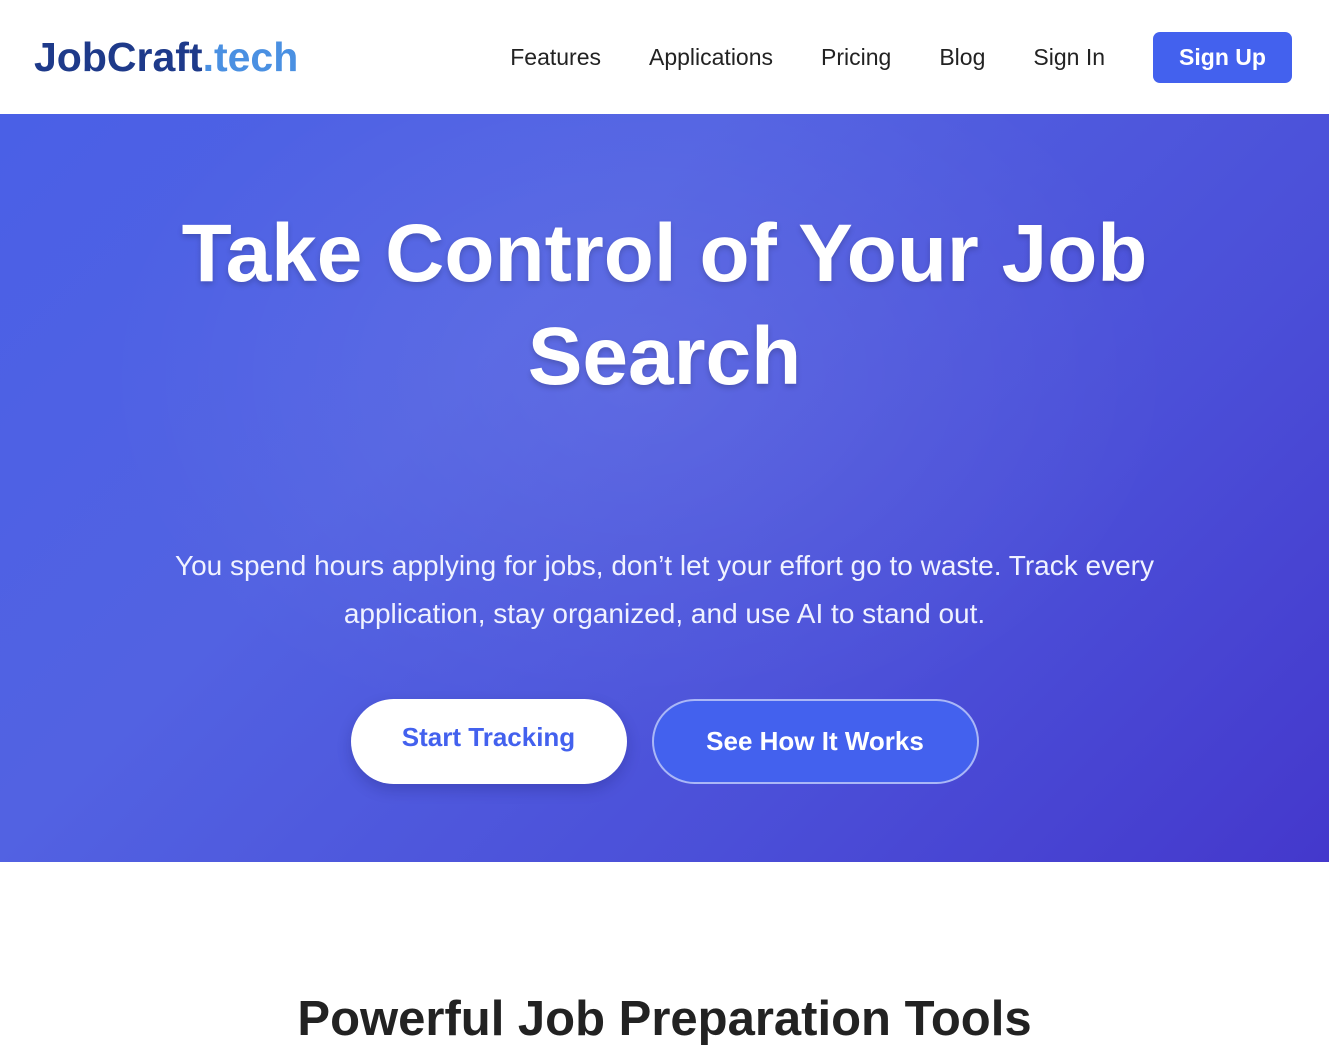  Describe the element at coordinates (250, 56) in the screenshot. I see `logo-accent: .tech` at that location.